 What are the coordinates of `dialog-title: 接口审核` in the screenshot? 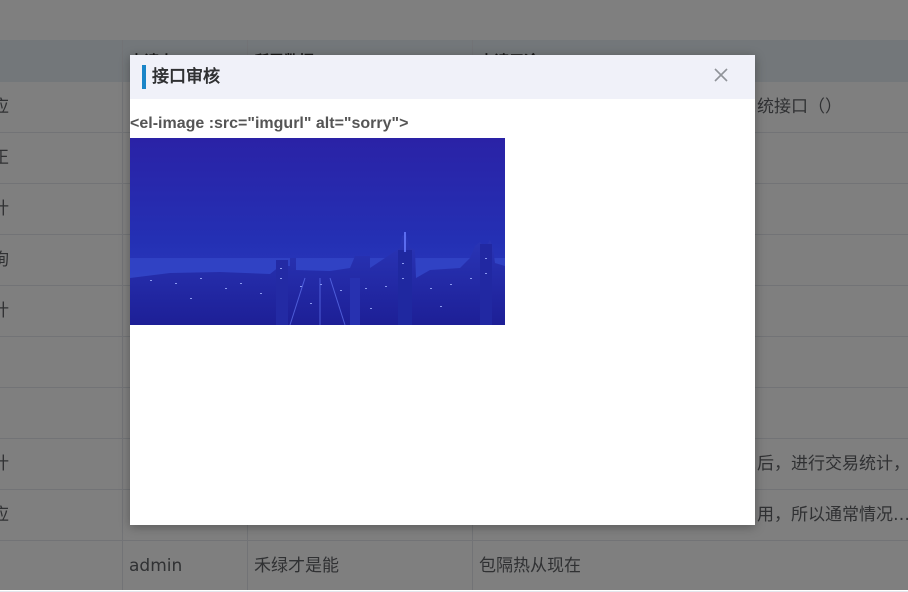 It's located at (186, 77).